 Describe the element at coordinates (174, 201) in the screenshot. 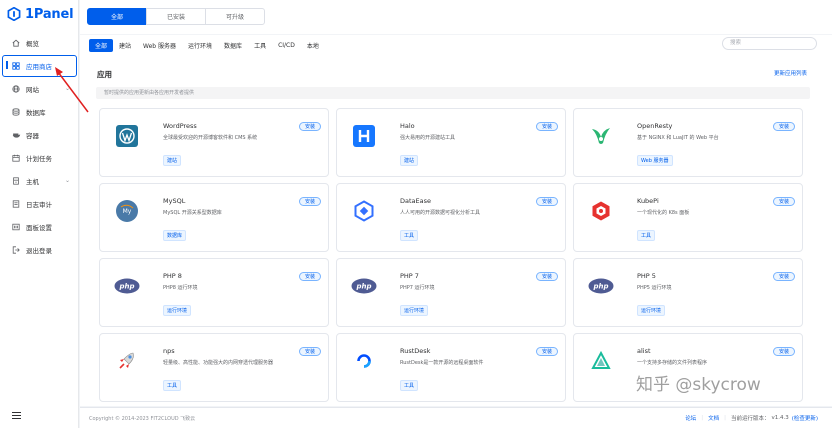

I see `app-name: MySQL` at that location.